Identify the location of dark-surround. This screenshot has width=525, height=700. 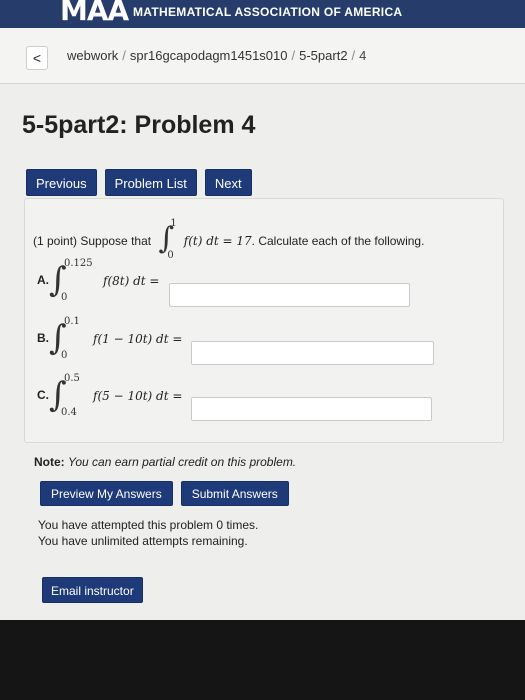
(262, 660).